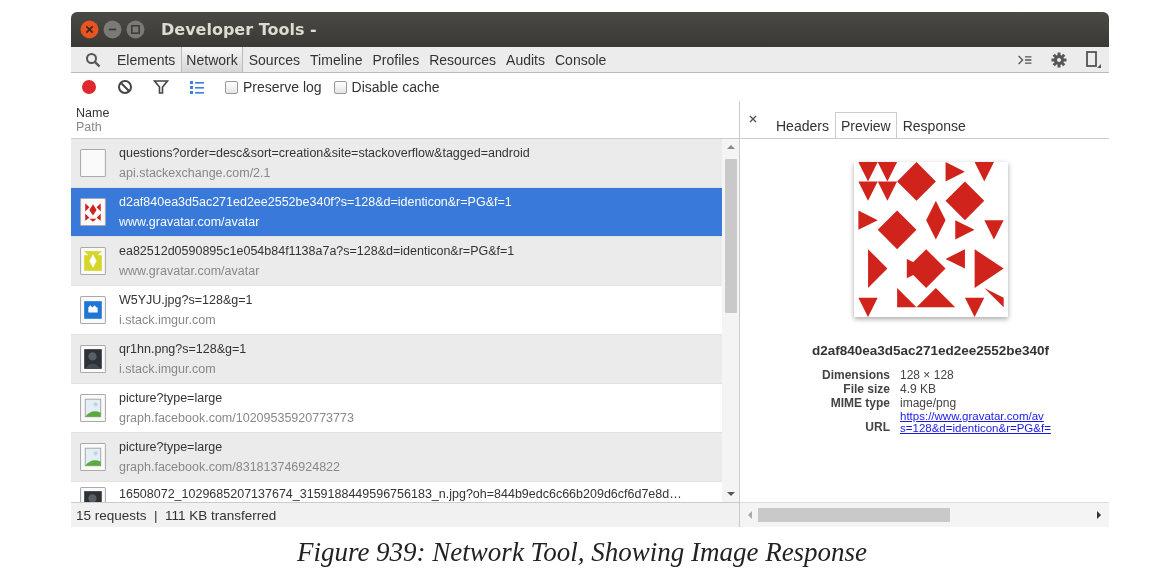 The height and width of the screenshot is (578, 1164). What do you see at coordinates (274, 59) in the screenshot?
I see `panel-tab: Sources` at bounding box center [274, 59].